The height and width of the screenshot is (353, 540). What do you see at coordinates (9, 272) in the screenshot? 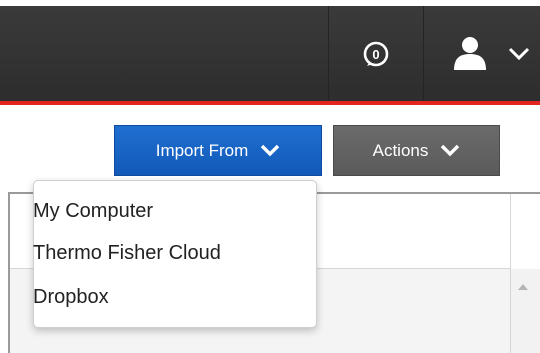
I see `table-left-border` at bounding box center [9, 272].